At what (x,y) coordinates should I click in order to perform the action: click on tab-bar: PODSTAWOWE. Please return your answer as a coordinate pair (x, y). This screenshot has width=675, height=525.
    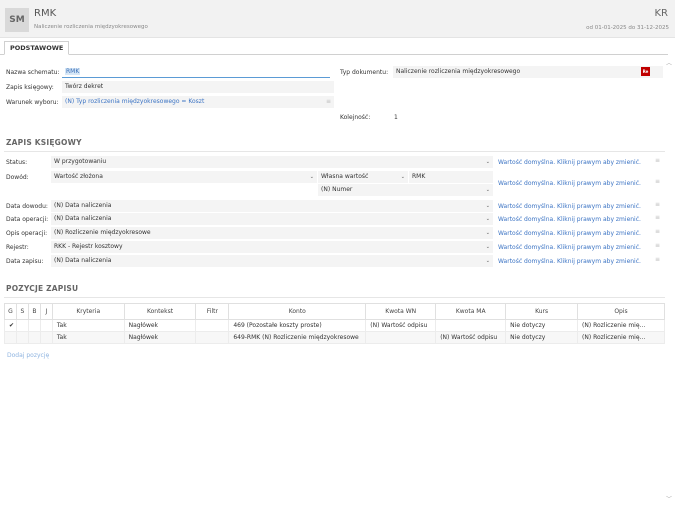
    Looking at the image, I should click on (334, 47).